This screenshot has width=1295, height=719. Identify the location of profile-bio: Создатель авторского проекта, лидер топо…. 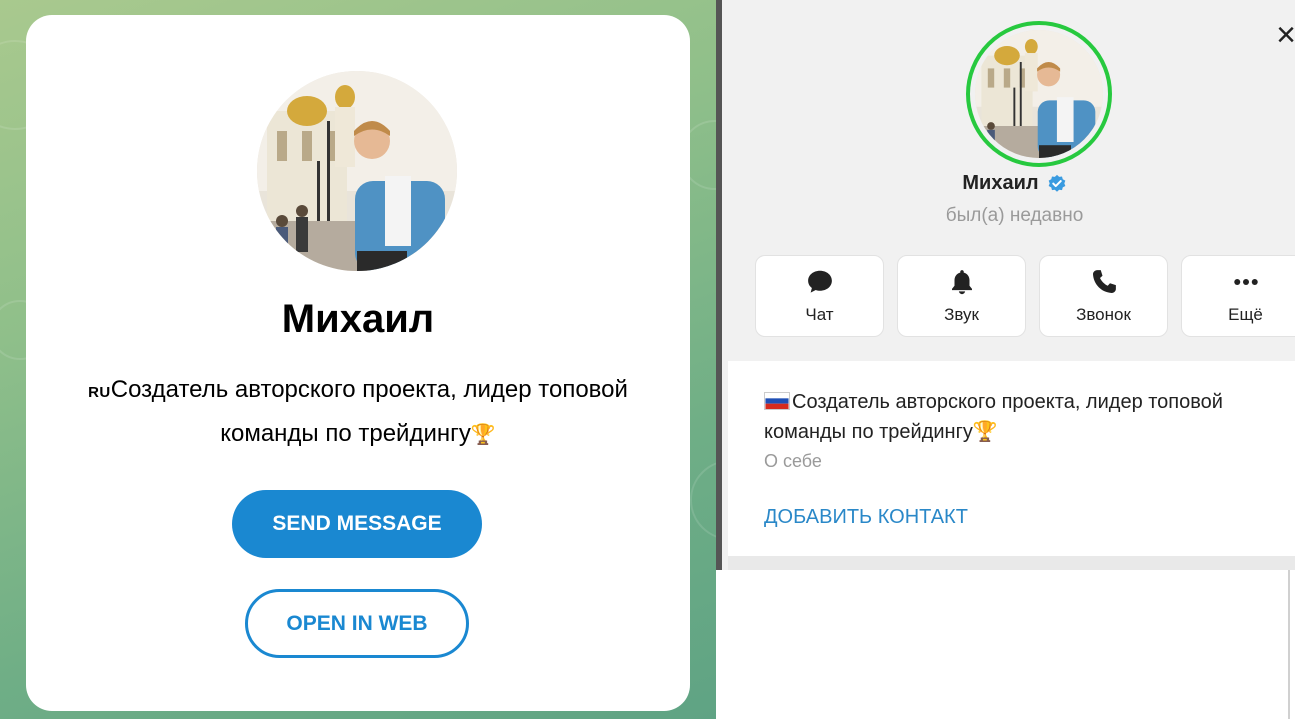
(1019, 417).